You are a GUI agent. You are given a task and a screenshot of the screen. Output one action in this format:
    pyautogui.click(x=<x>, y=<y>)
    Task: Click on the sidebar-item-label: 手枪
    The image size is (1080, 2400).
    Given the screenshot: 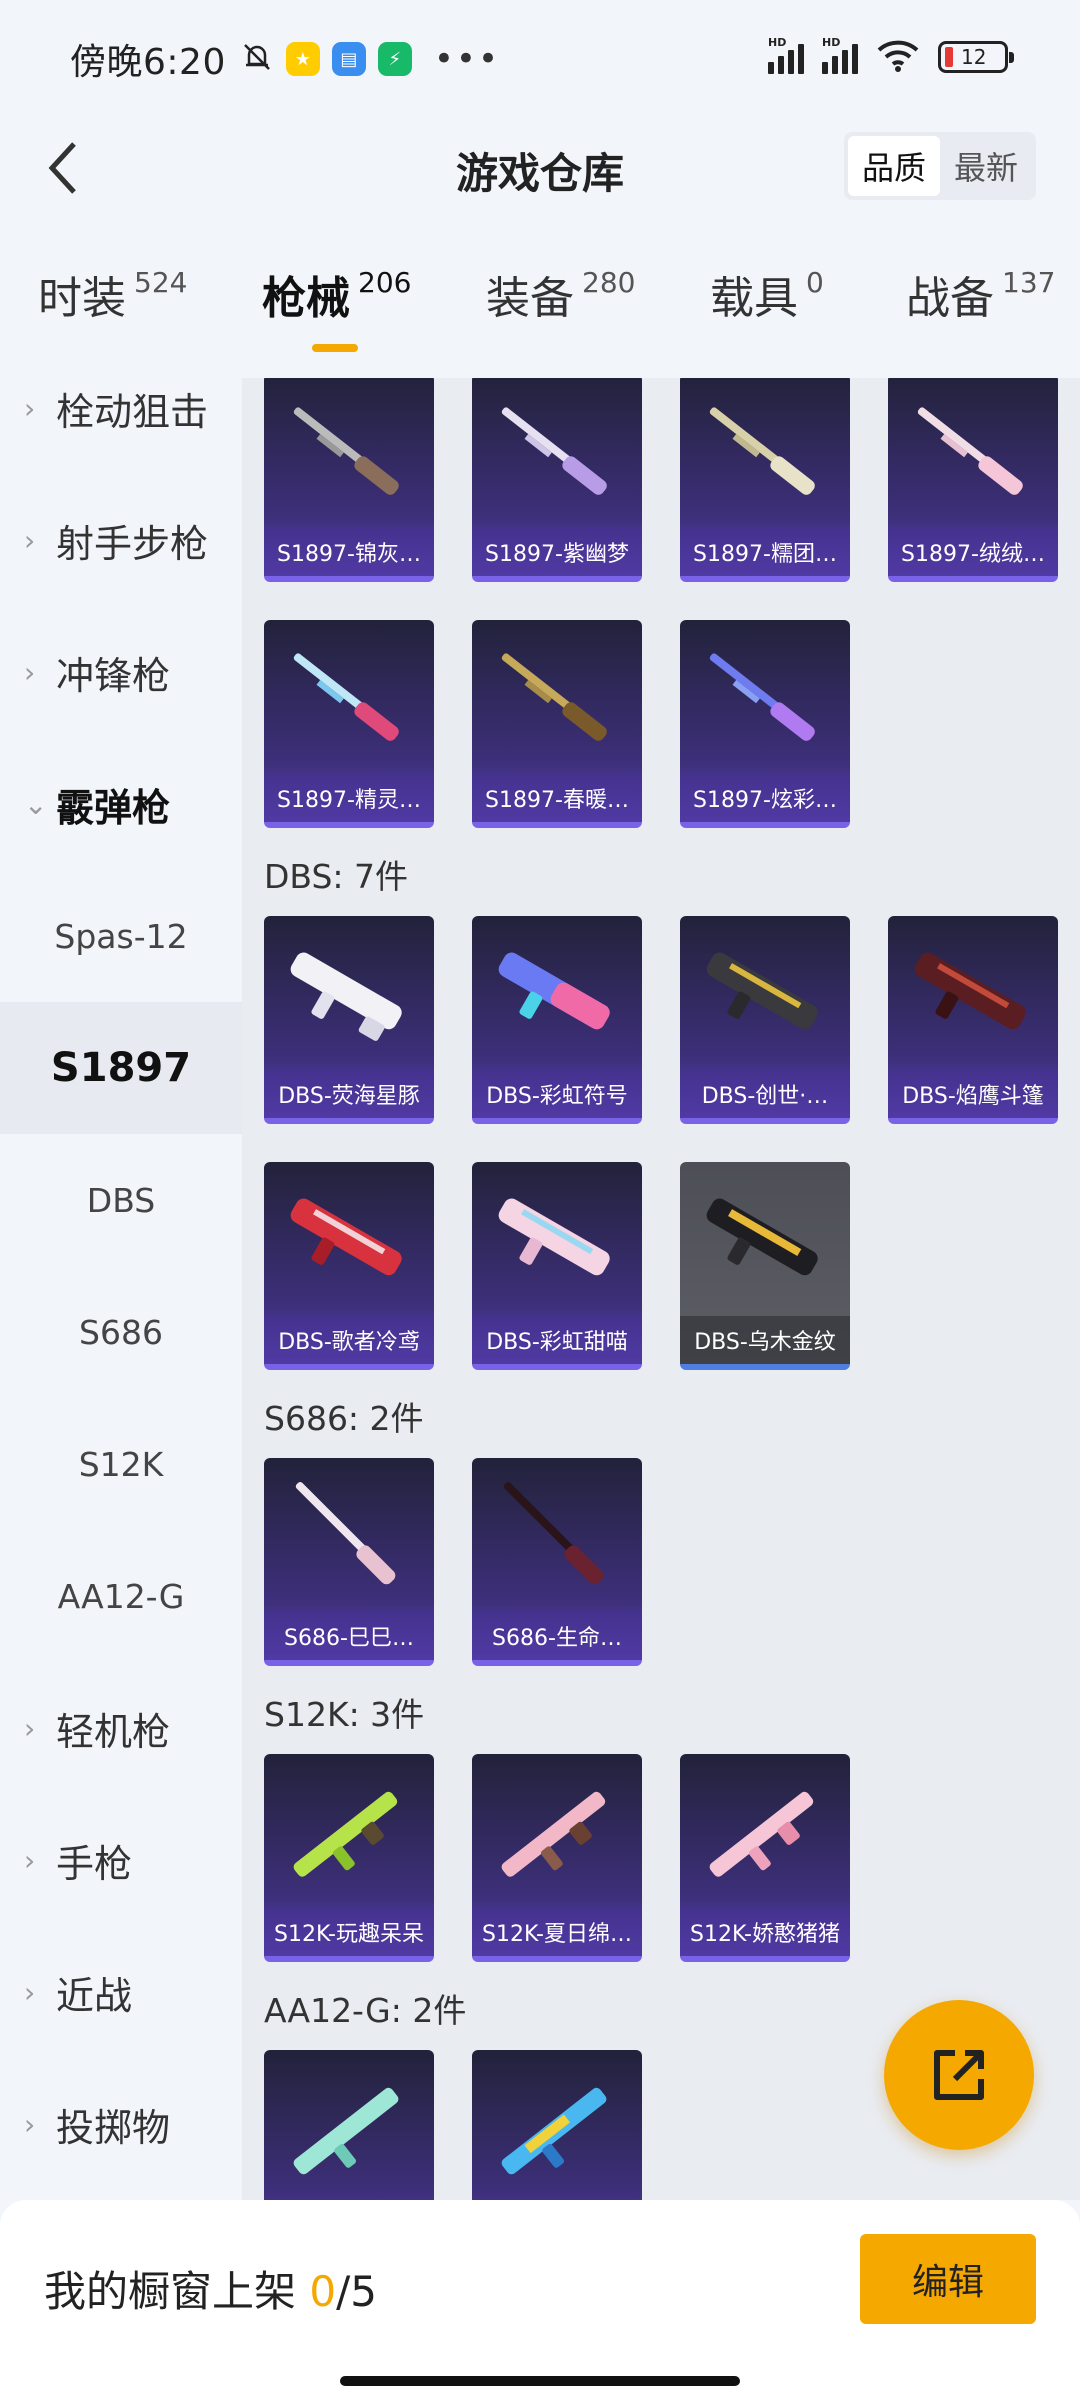 What is the action you would take?
    pyautogui.click(x=94, y=1863)
    